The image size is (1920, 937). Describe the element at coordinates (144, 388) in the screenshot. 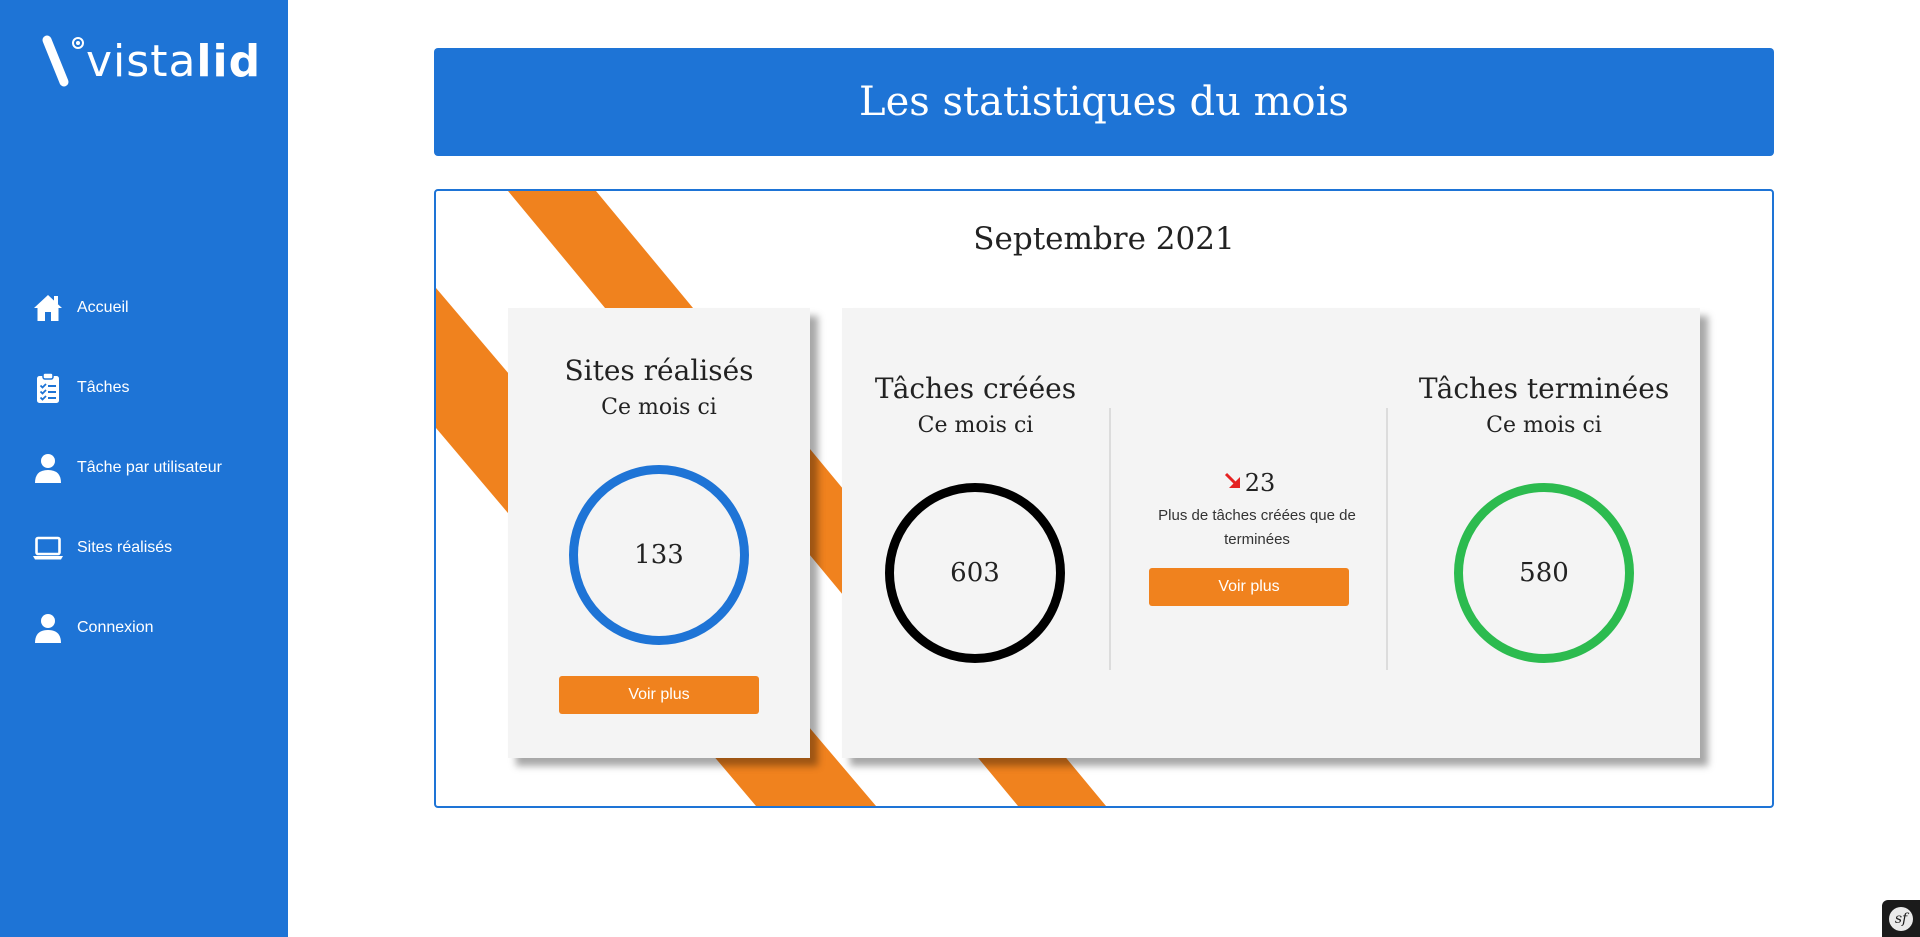

I see `sidebar-item-taches: Tâches` at that location.